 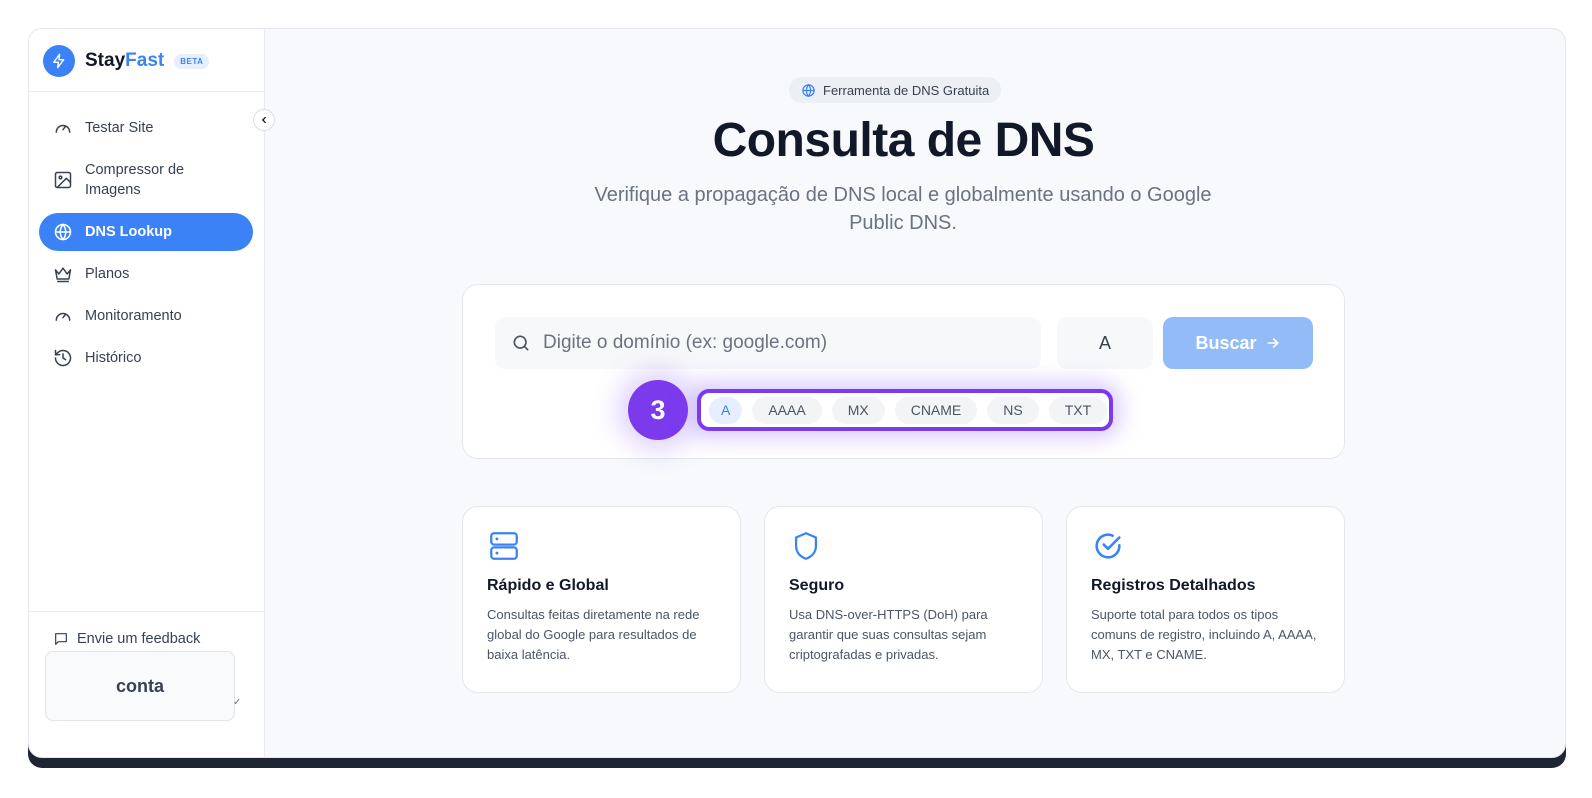 What do you see at coordinates (135, 180) in the screenshot?
I see `sidebar-item-label: Compressor de Imagens` at bounding box center [135, 180].